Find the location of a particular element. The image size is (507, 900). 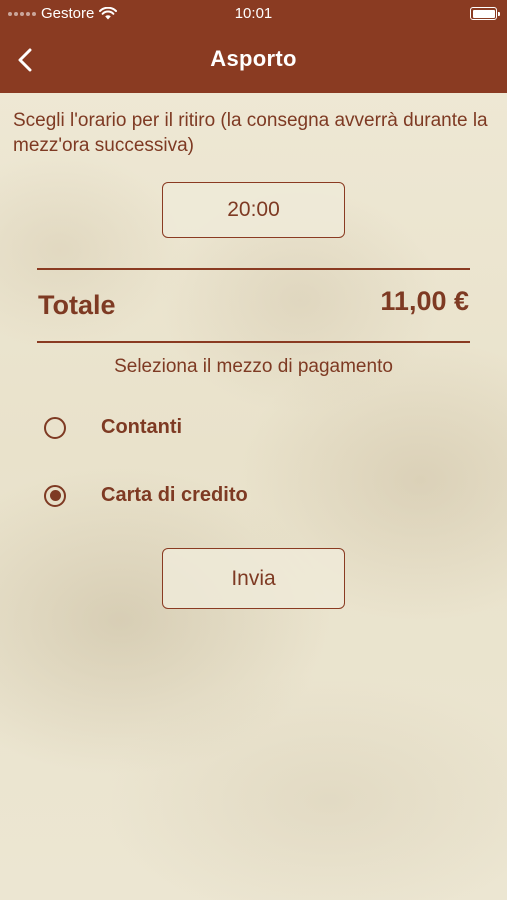

payment-method-label: Seleziona il mezzo di pagamento is located at coordinates (253, 366).